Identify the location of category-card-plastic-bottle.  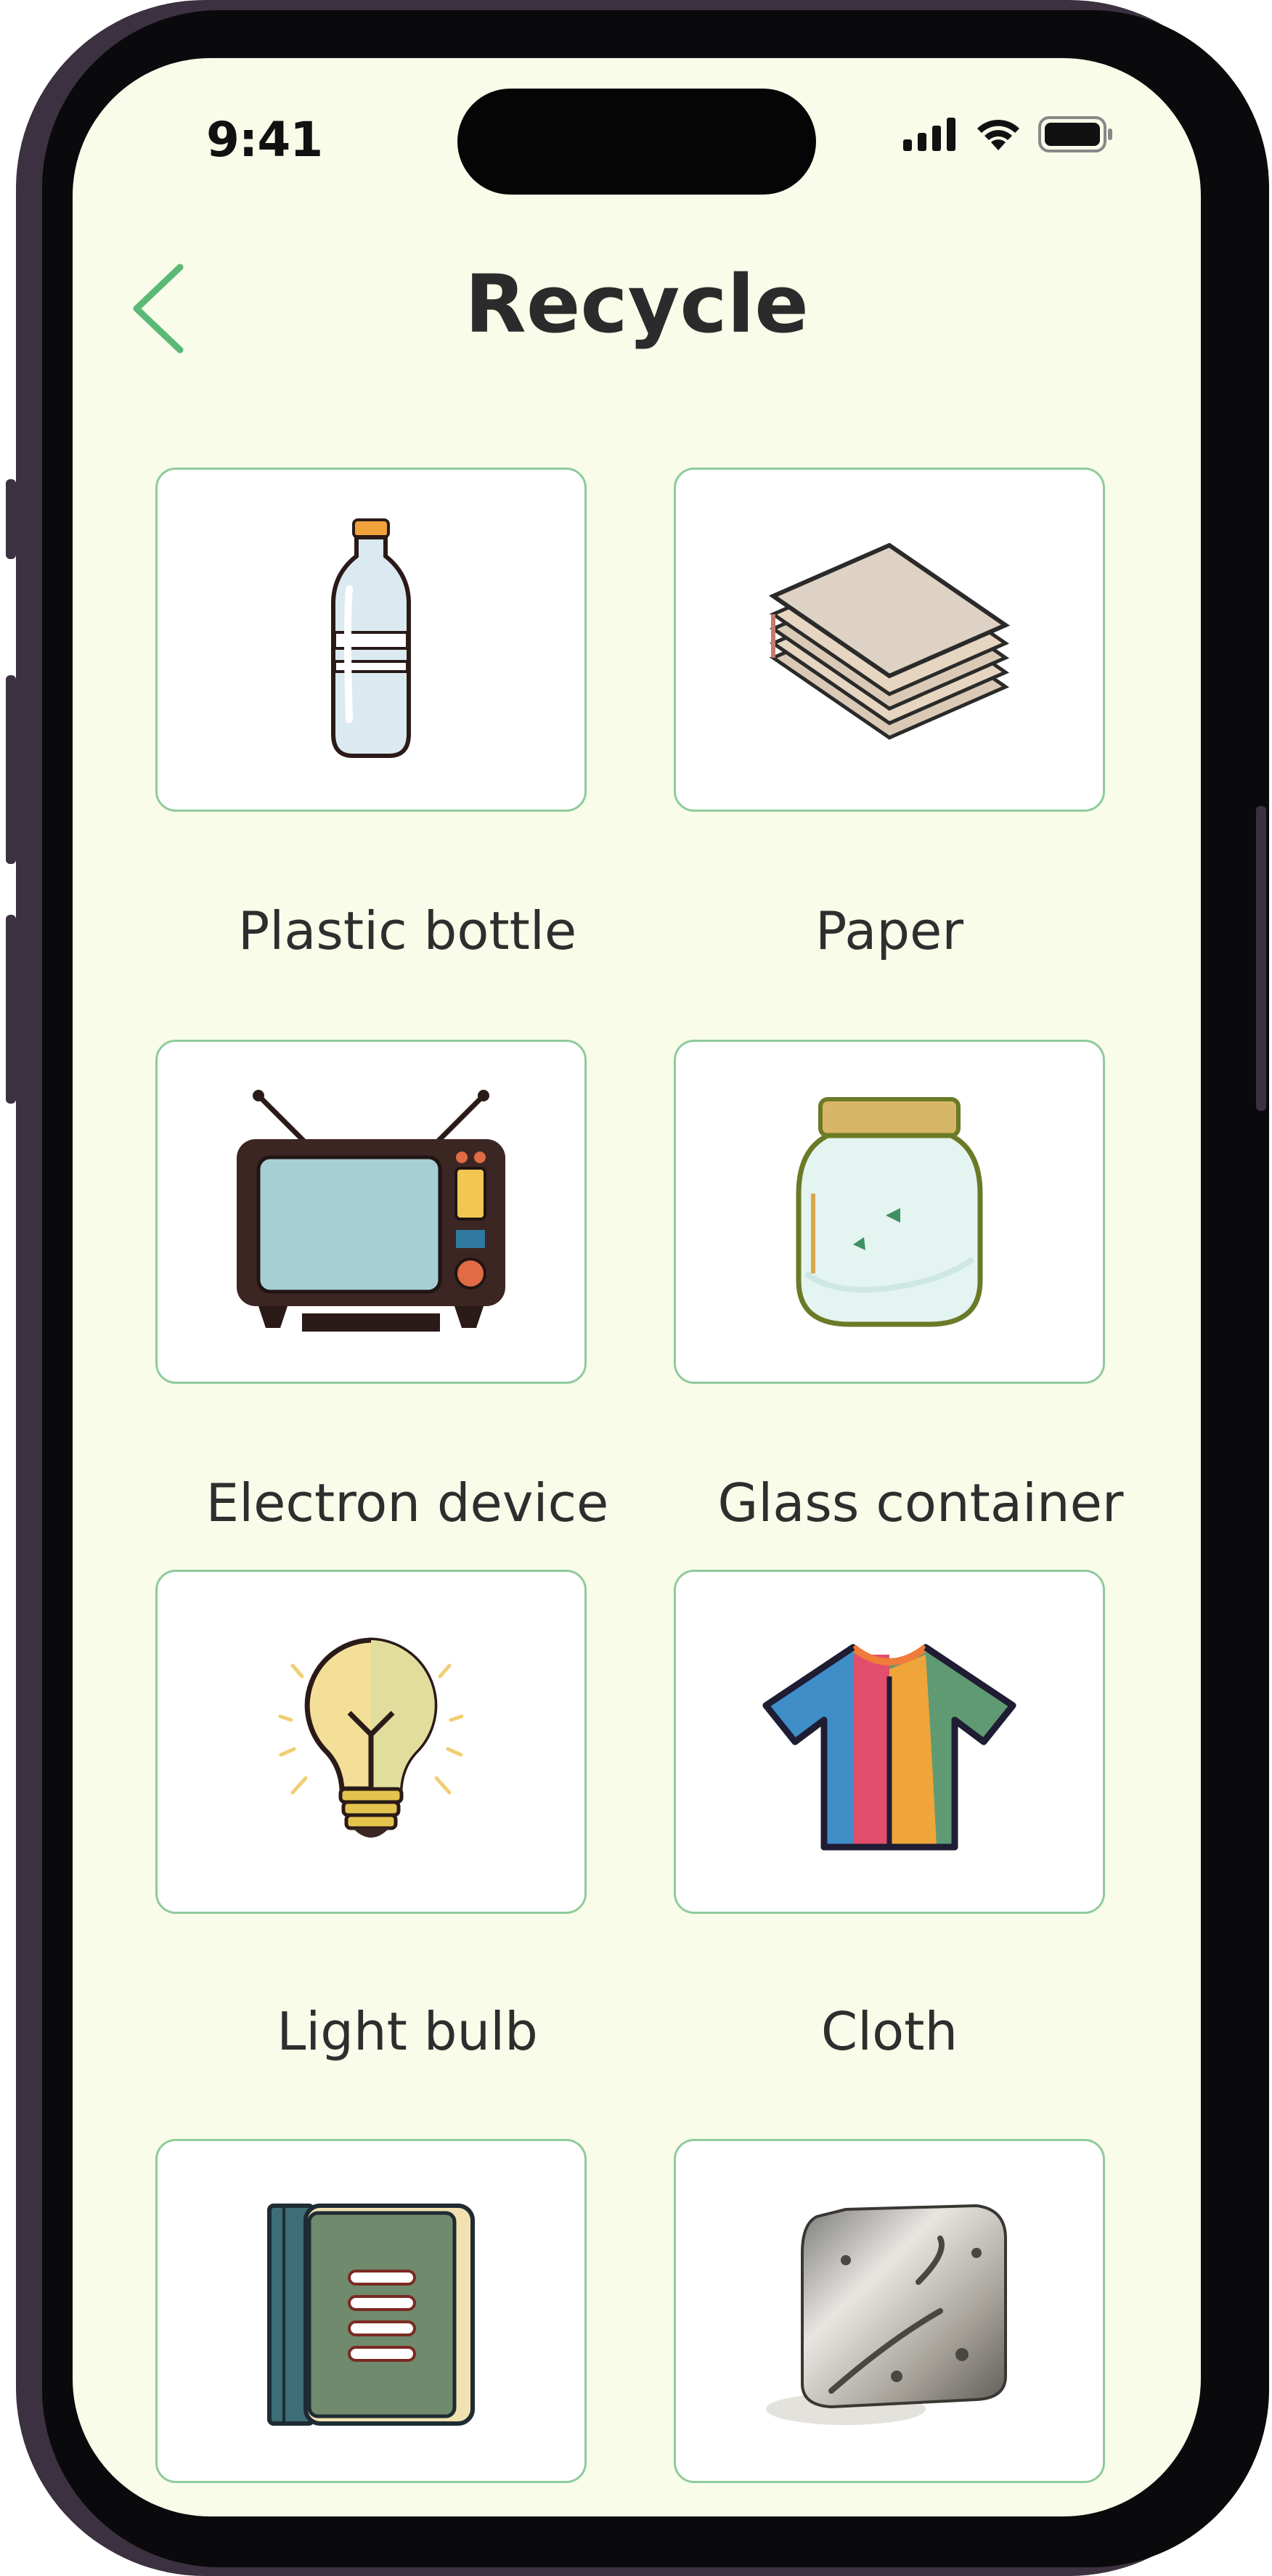
(371, 640).